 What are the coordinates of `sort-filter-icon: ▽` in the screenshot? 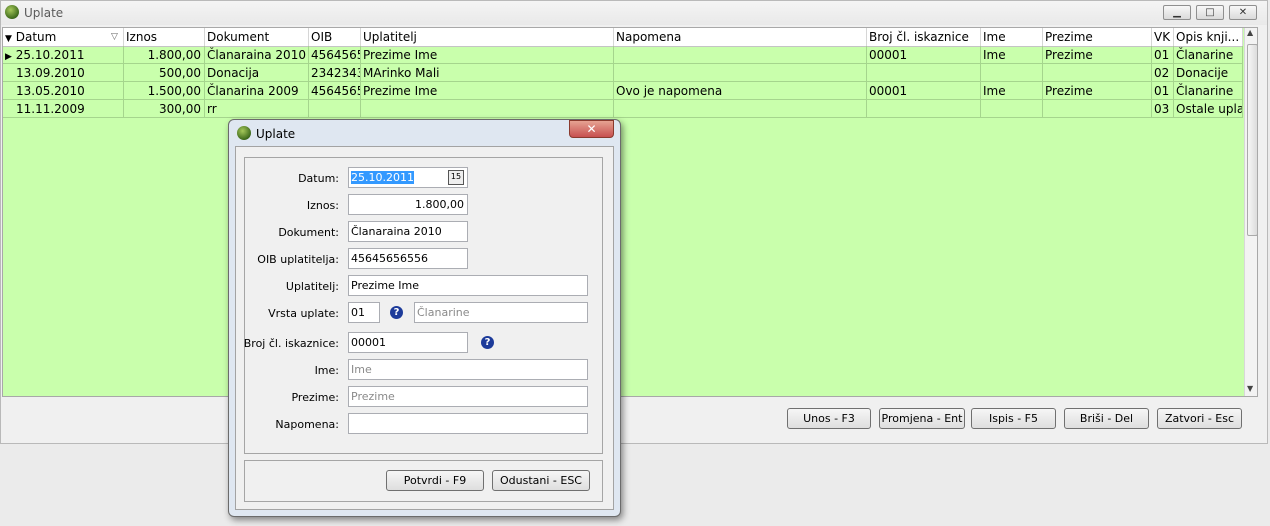 It's located at (114, 37).